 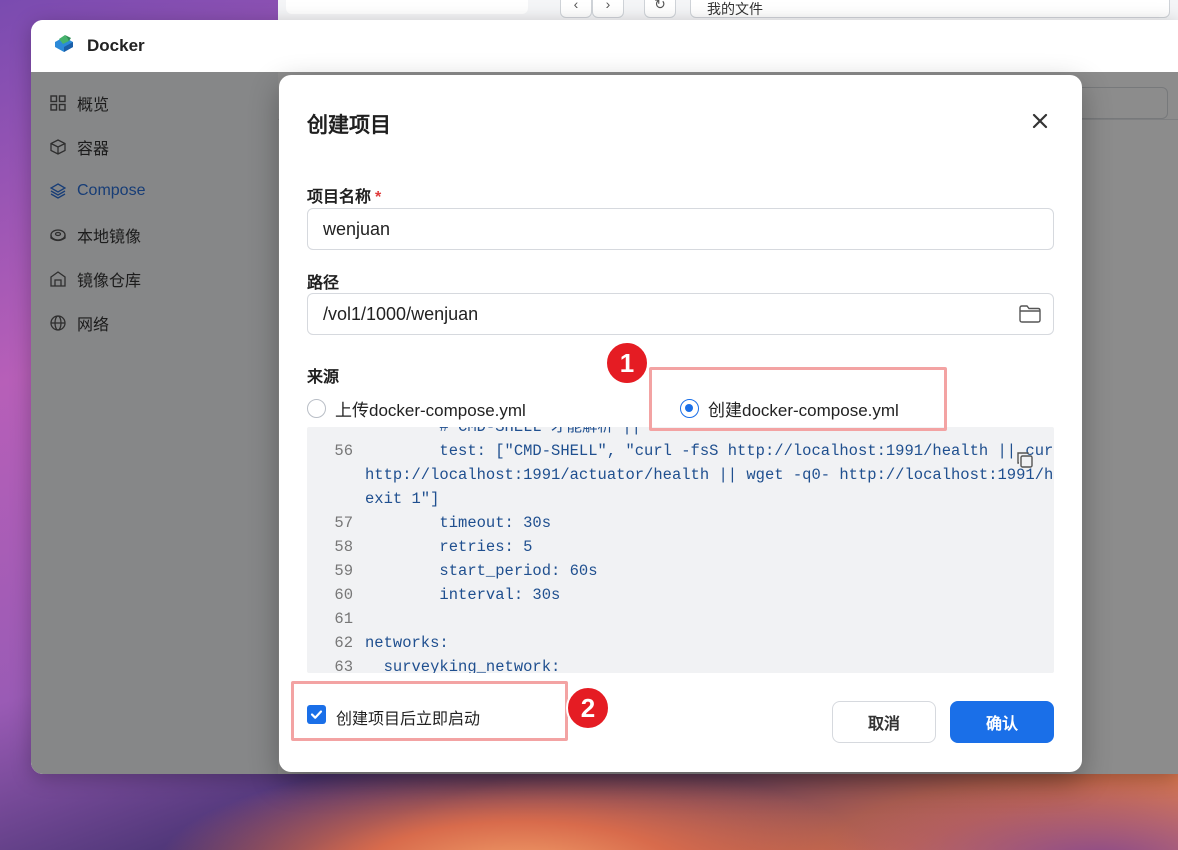 I want to click on line-number: 63, so click(x=343, y=665).